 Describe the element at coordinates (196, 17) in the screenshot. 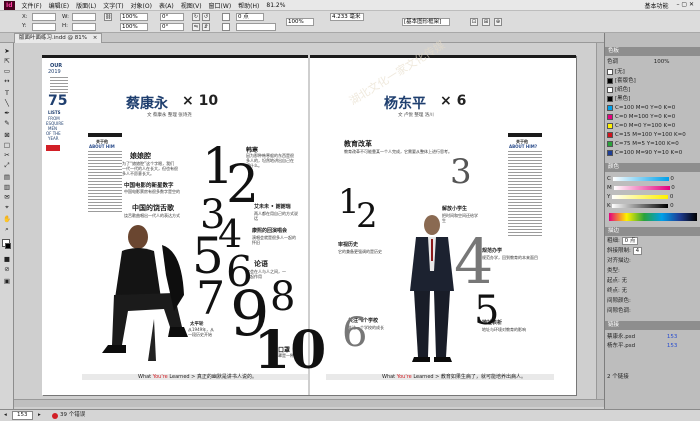

I see `rotate-cw-icon: ↻` at that location.